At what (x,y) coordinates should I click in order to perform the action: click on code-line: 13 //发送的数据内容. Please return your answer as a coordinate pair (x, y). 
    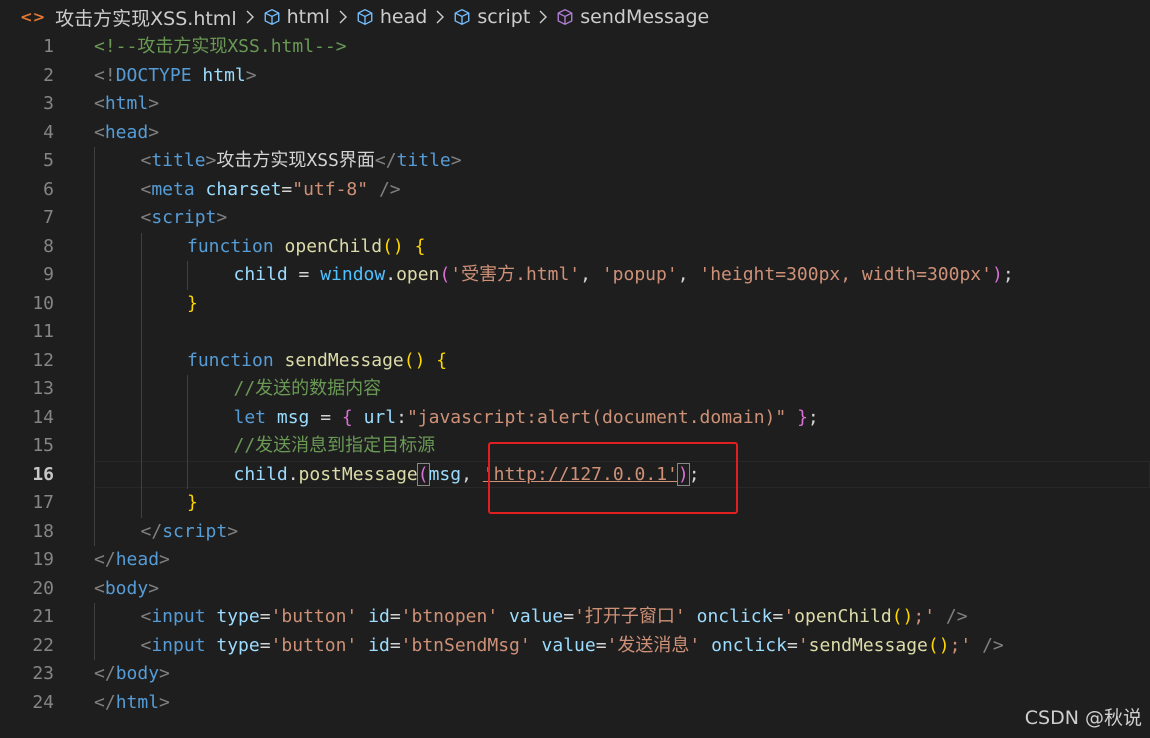
    Looking at the image, I should click on (575, 389).